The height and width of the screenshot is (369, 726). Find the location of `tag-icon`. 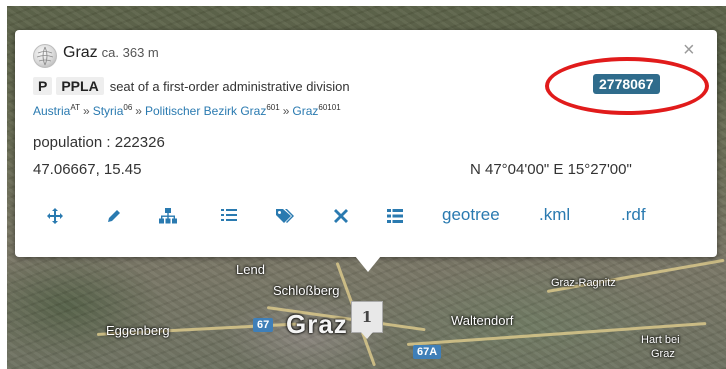

tag-icon is located at coordinates (285, 216).